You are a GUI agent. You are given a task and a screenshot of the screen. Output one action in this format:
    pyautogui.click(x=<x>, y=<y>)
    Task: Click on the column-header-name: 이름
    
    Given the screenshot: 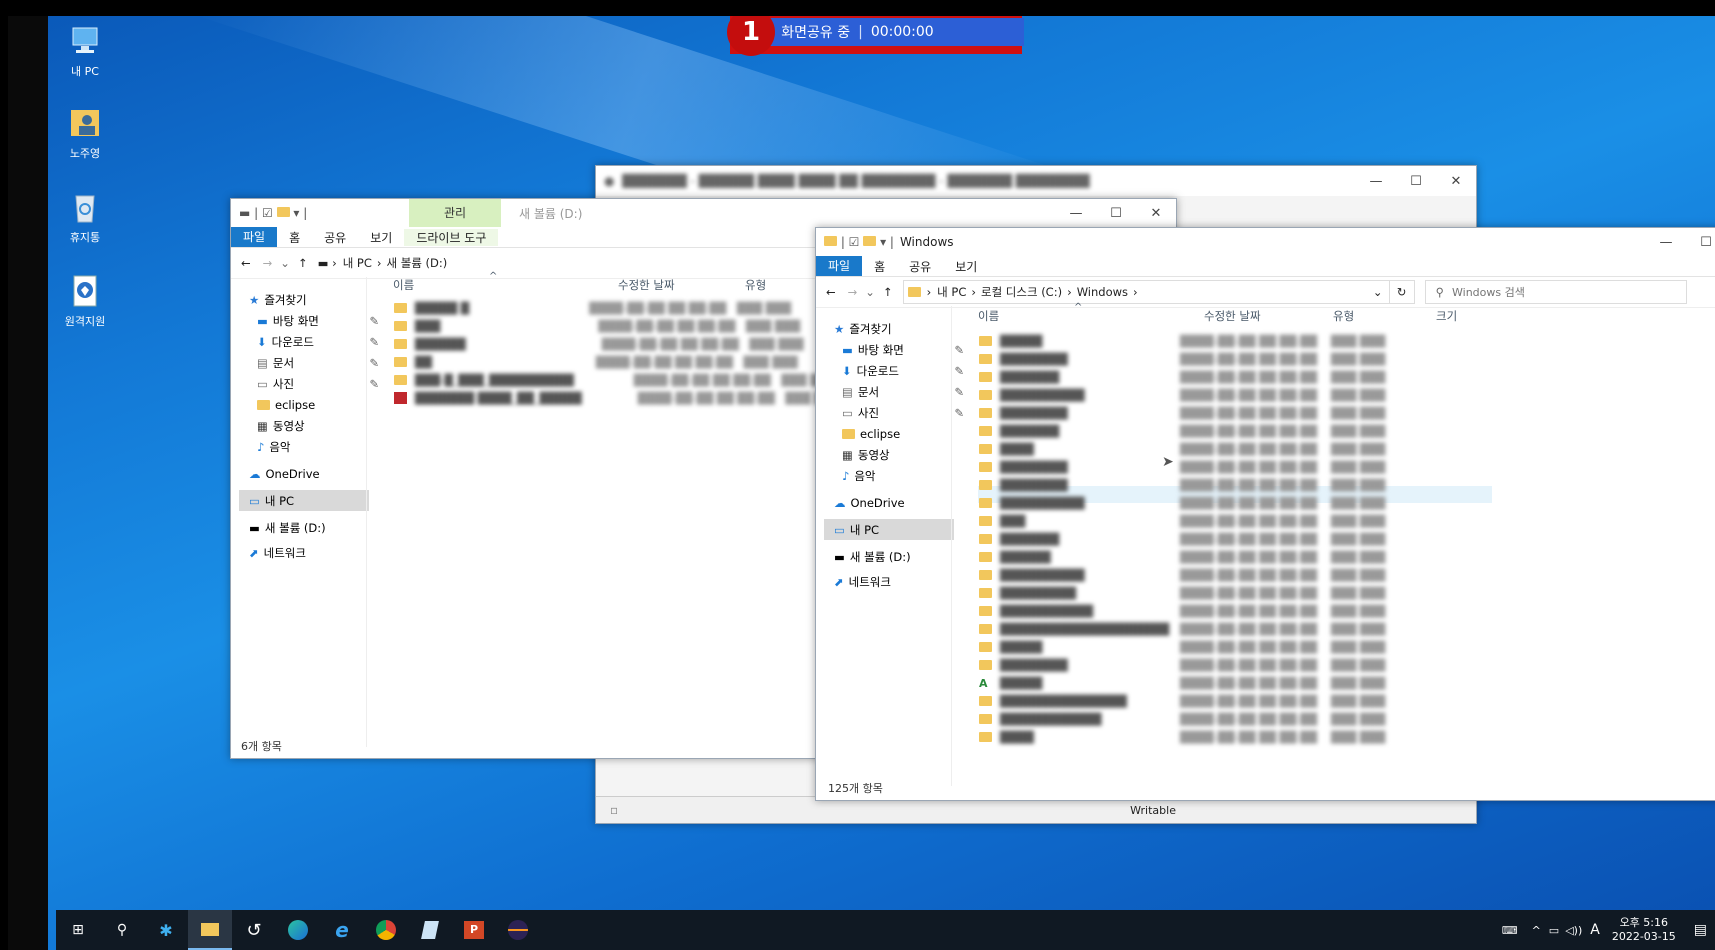 What is the action you would take?
    pyautogui.click(x=403, y=285)
    